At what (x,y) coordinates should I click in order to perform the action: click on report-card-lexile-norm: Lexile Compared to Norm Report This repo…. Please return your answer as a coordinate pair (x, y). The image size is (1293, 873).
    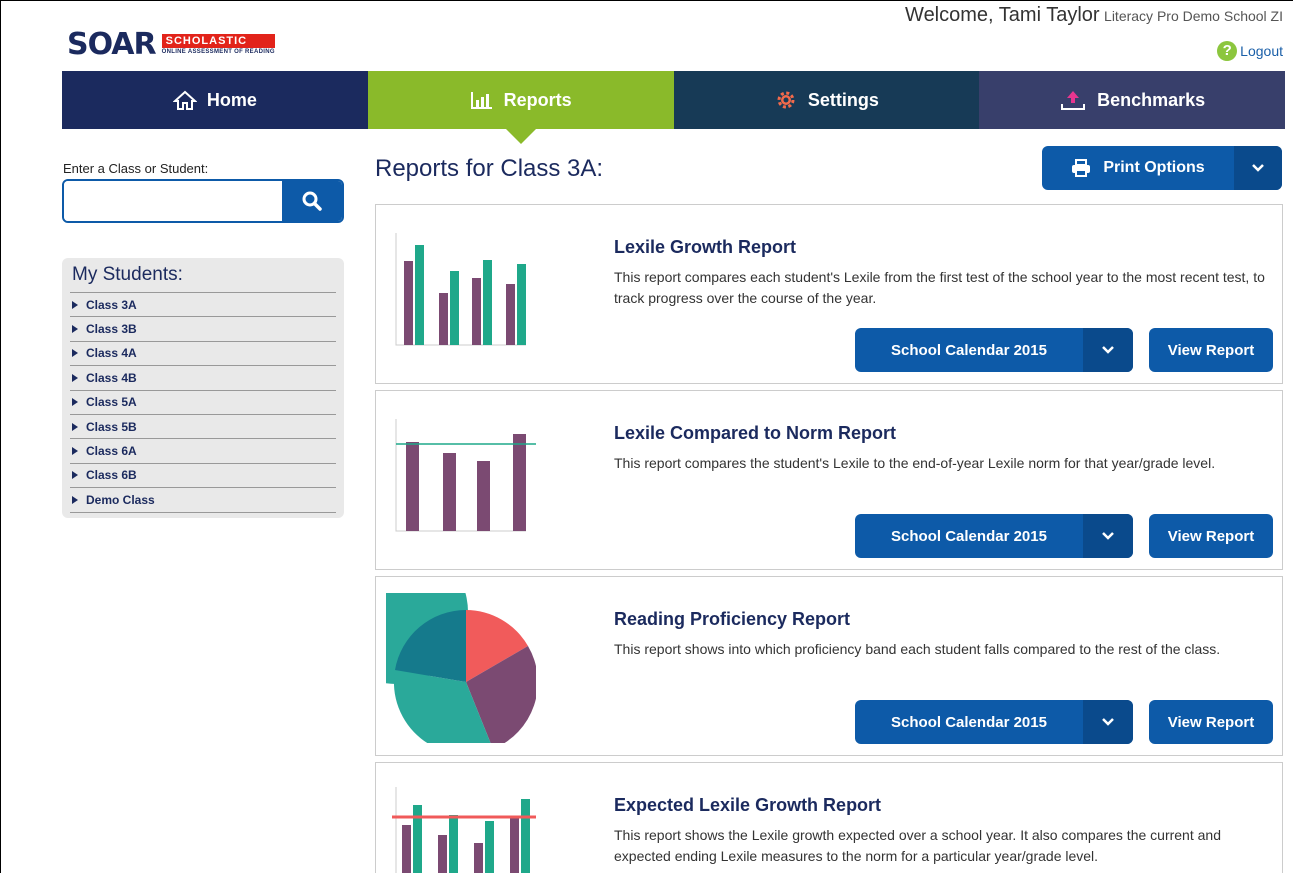
    Looking at the image, I should click on (829, 480).